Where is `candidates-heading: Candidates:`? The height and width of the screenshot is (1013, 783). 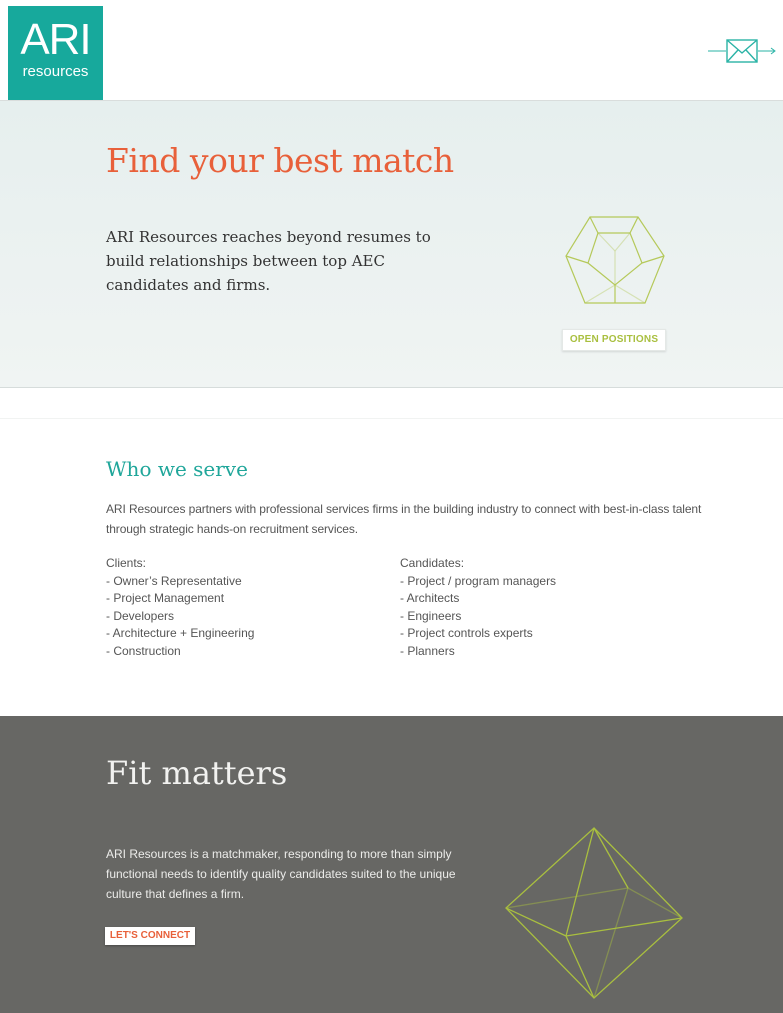 candidates-heading: Candidates: is located at coordinates (432, 563).